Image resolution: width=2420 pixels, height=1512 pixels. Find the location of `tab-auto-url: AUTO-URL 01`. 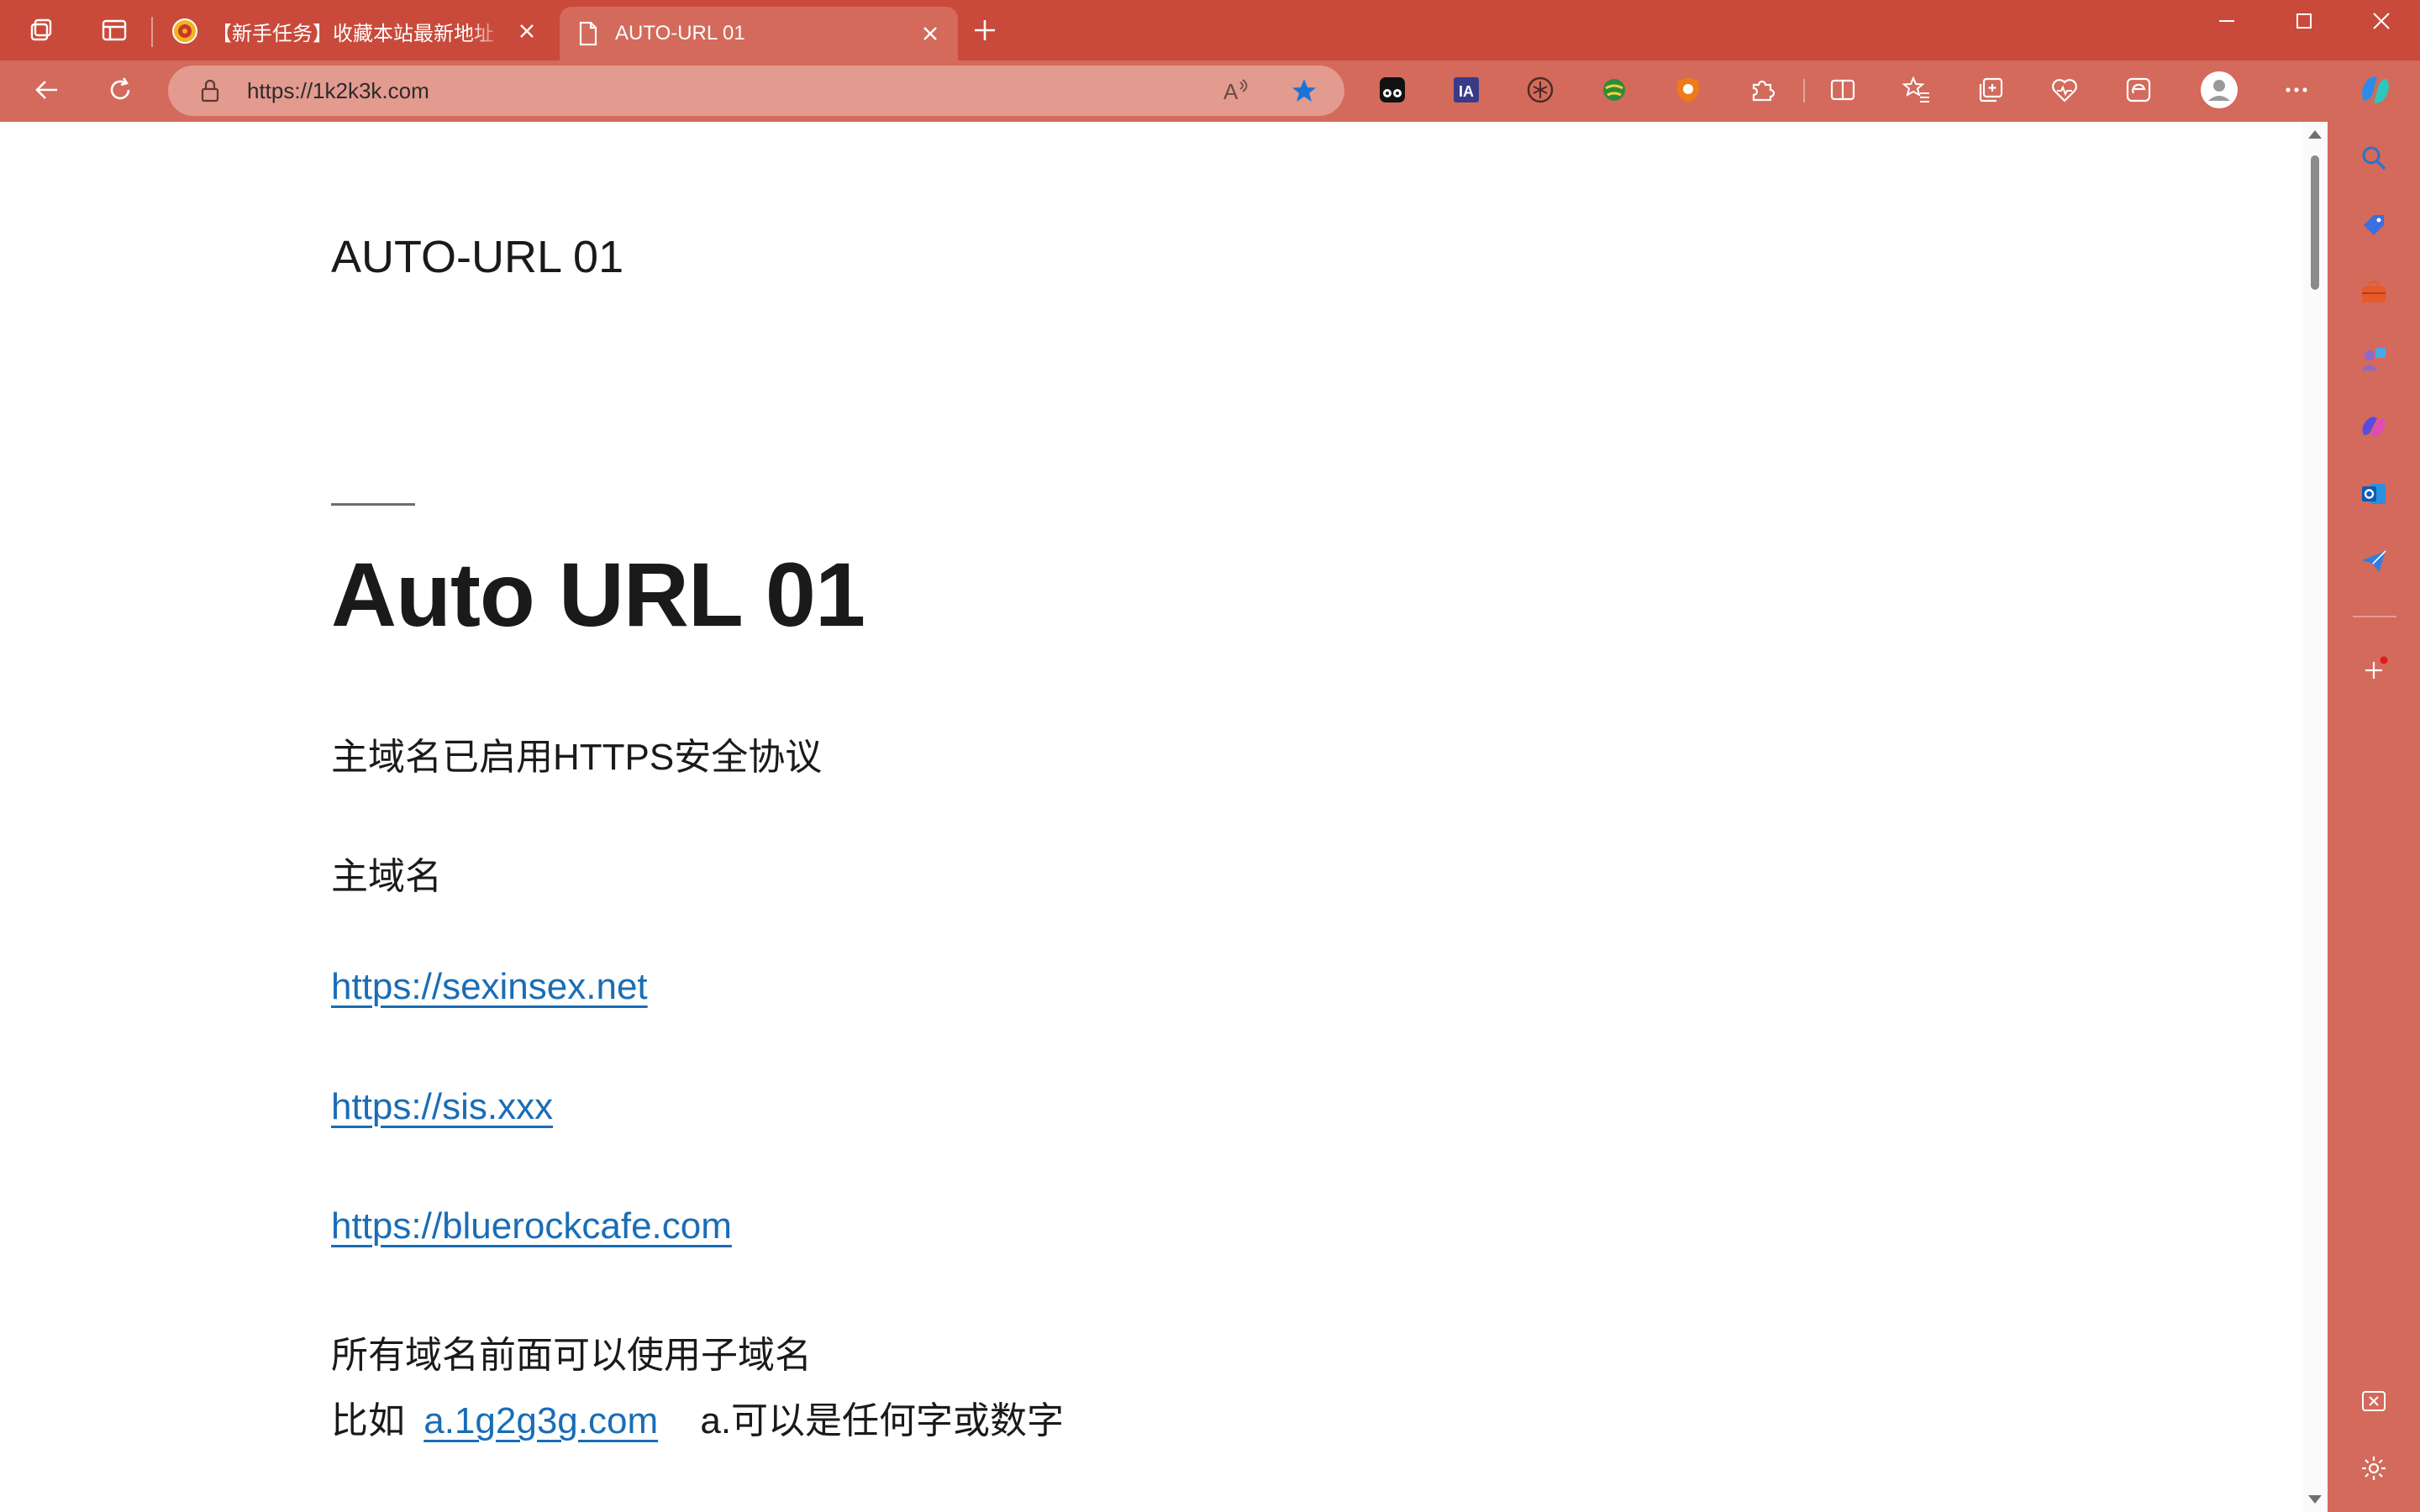

tab-auto-url: AUTO-URL 01 is located at coordinates (759, 33).